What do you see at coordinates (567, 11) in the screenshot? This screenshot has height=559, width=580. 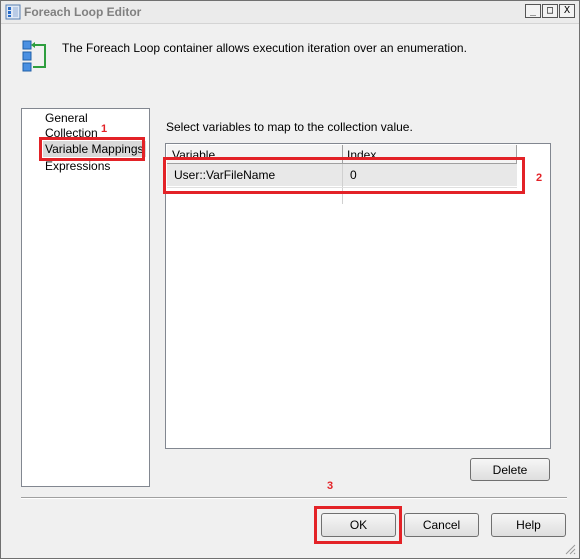 I see `close-button: X` at bounding box center [567, 11].